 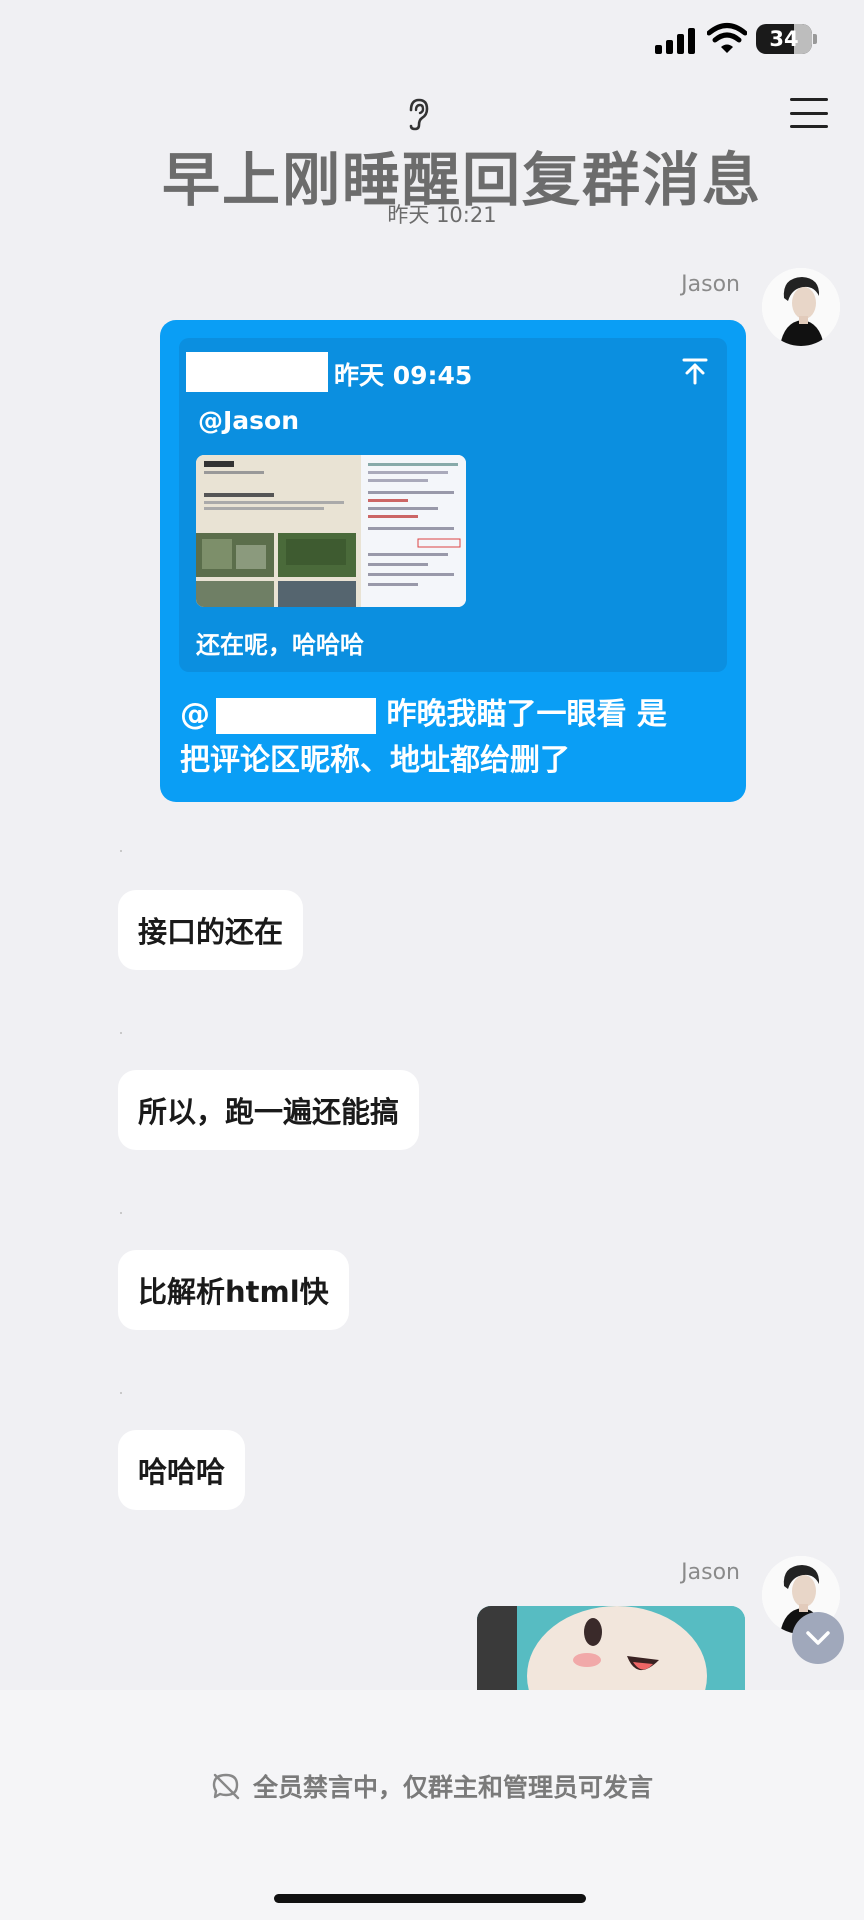 What do you see at coordinates (521, 714) in the screenshot?
I see `message-text-line1: 昨晚我瞄了一眼看 是` at bounding box center [521, 714].